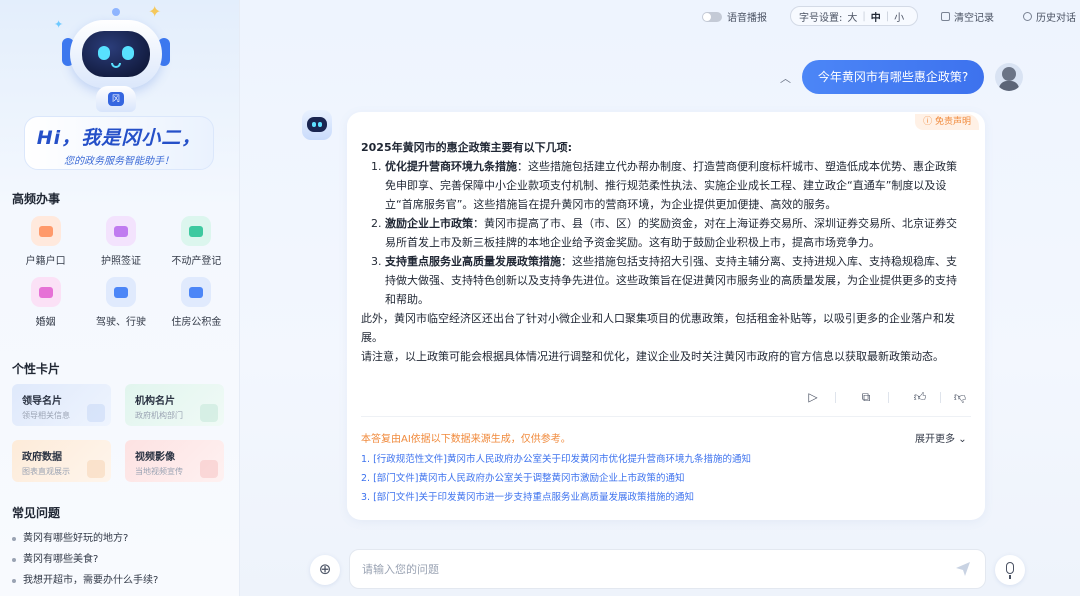 This screenshot has height=596, width=1080. I want to click on toggle-switch-icon, so click(712, 16).